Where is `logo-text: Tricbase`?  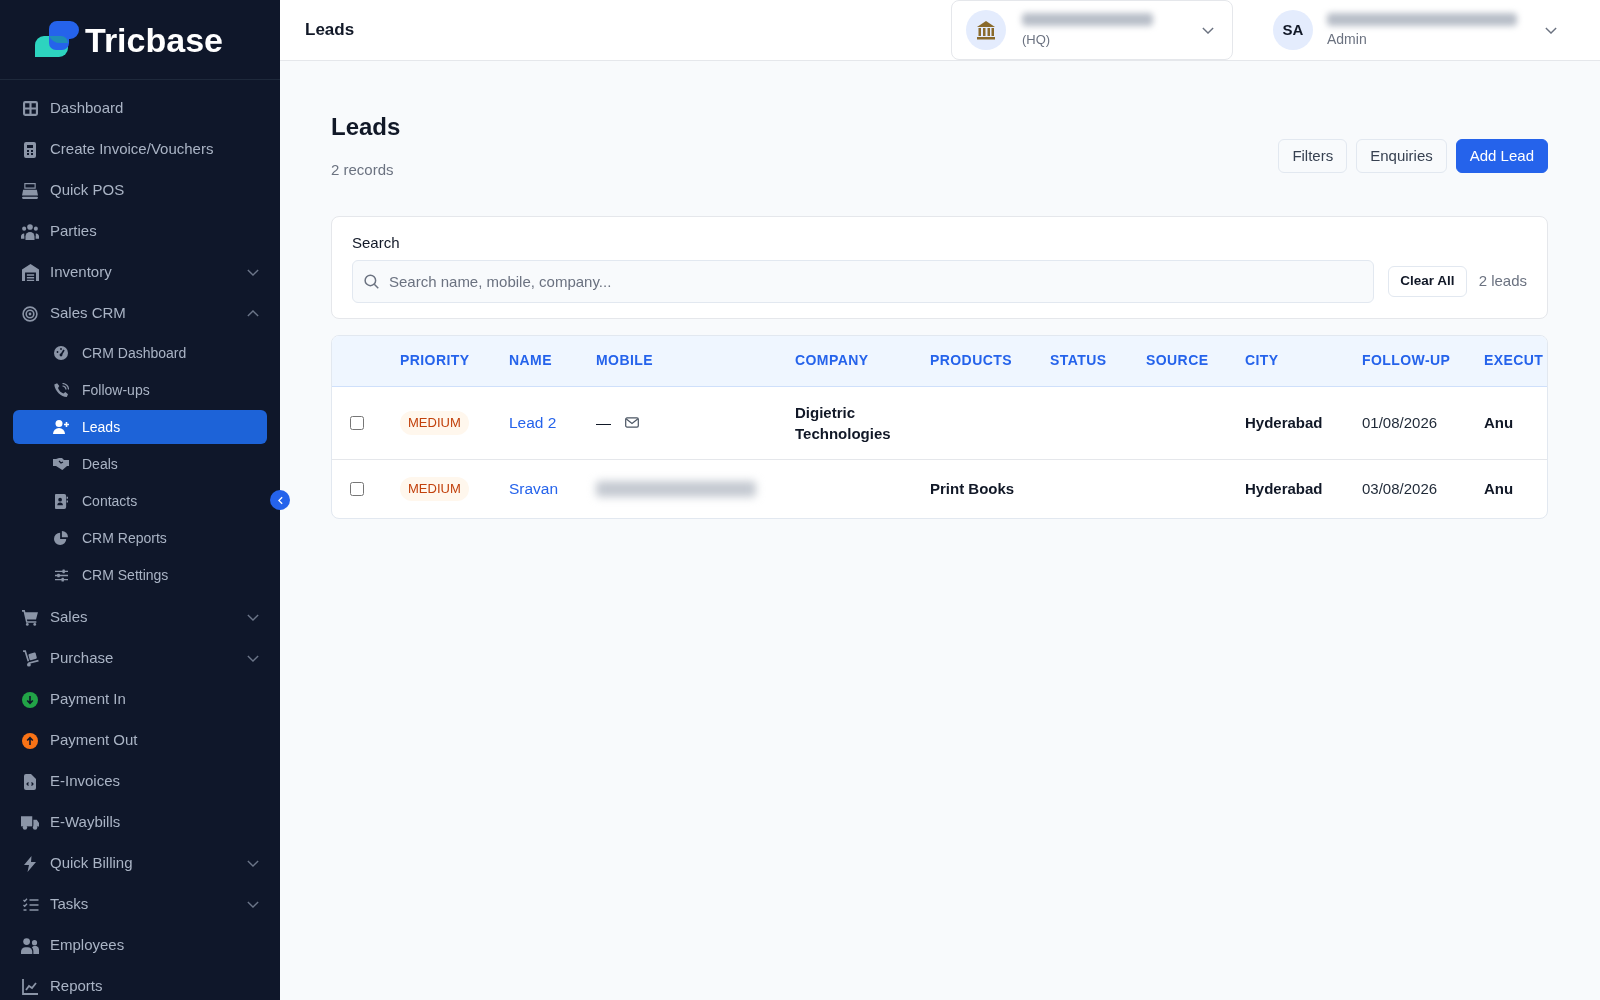 logo-text: Tricbase is located at coordinates (154, 39).